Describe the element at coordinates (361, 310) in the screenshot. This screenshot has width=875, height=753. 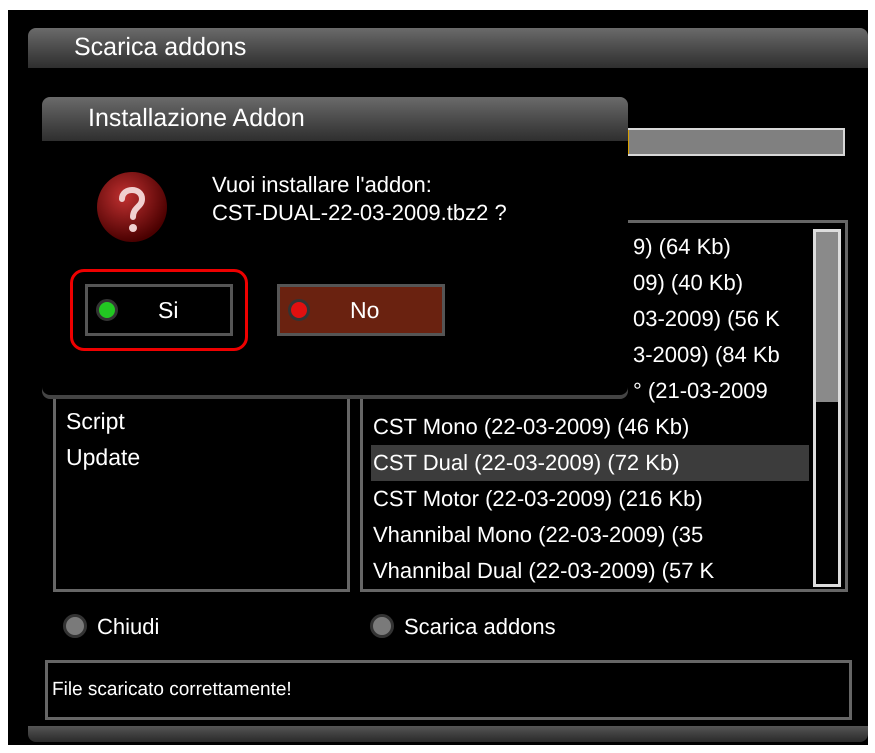
I see `dialog-button: No` at that location.